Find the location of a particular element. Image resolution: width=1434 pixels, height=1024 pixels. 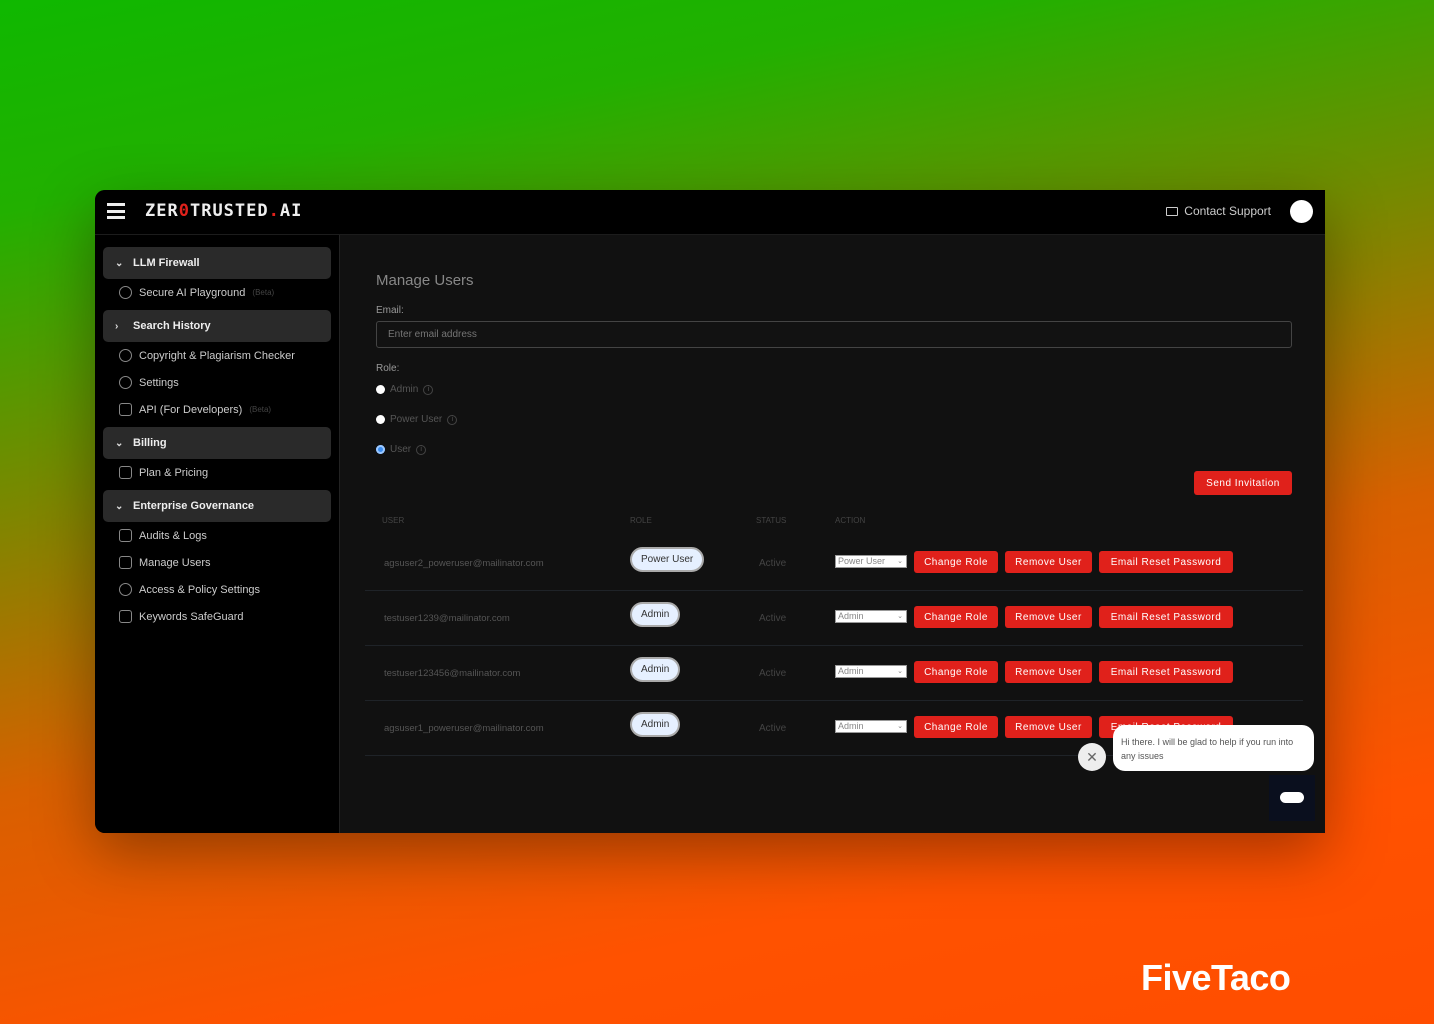

chat-icon is located at coordinates (1292, 797).